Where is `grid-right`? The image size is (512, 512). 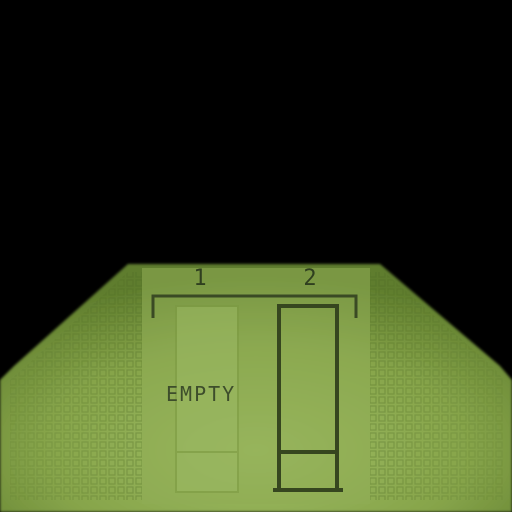
grid-right is located at coordinates (437, 386).